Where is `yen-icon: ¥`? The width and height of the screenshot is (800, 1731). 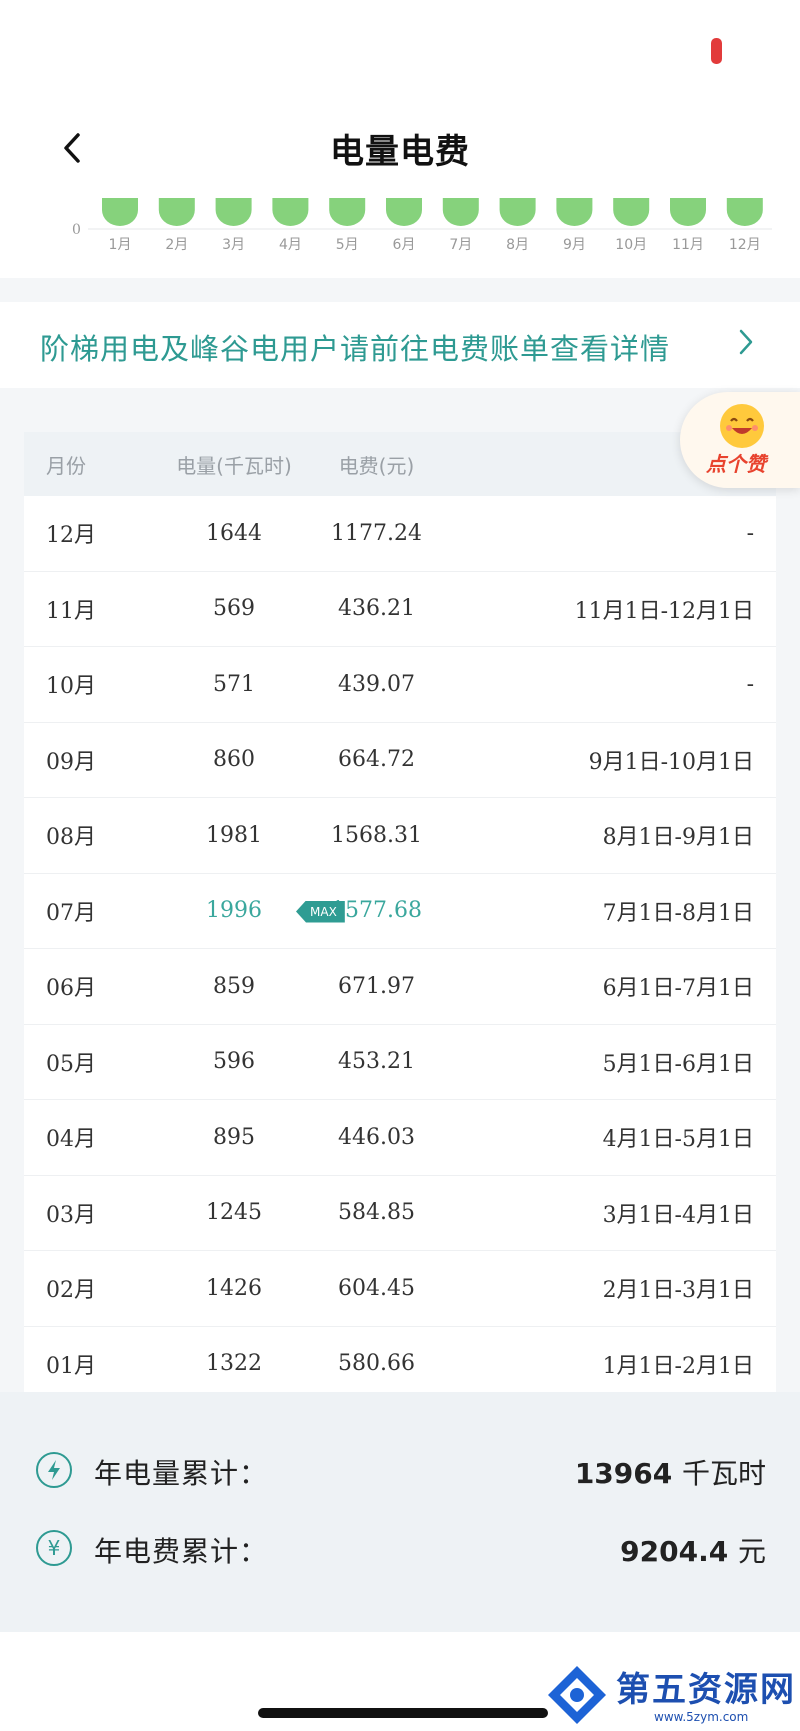
yen-icon: ¥ is located at coordinates (54, 1548).